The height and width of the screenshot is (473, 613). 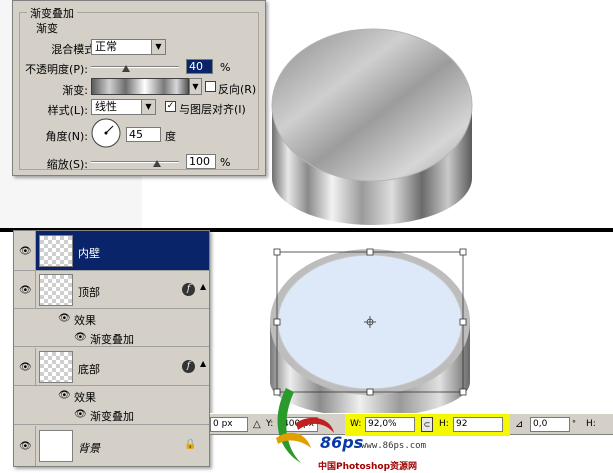 I want to click on opacity-label: 不透明度(P):, so click(x=56, y=69).